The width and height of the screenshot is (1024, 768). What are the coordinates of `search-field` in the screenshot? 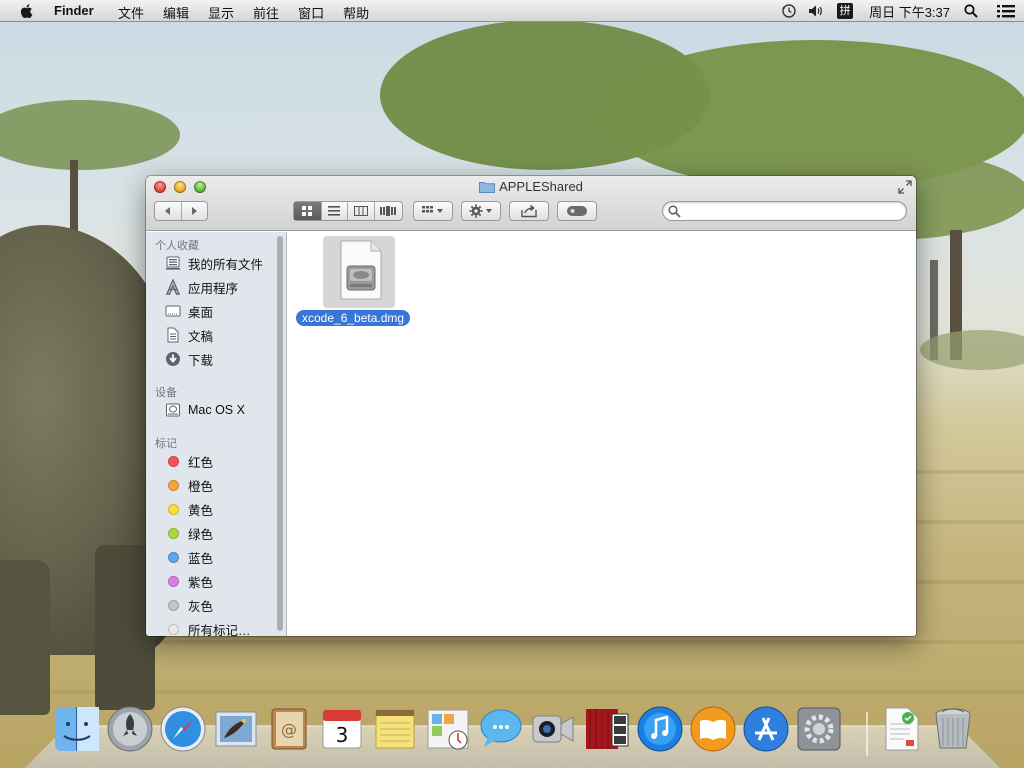 It's located at (784, 211).